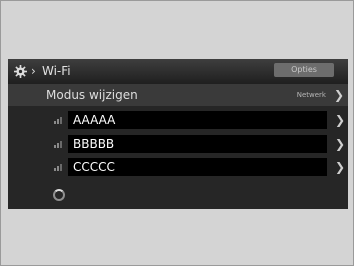 The width and height of the screenshot is (354, 266). What do you see at coordinates (197, 120) in the screenshot?
I see `network-name-field: AAAAA` at bounding box center [197, 120].